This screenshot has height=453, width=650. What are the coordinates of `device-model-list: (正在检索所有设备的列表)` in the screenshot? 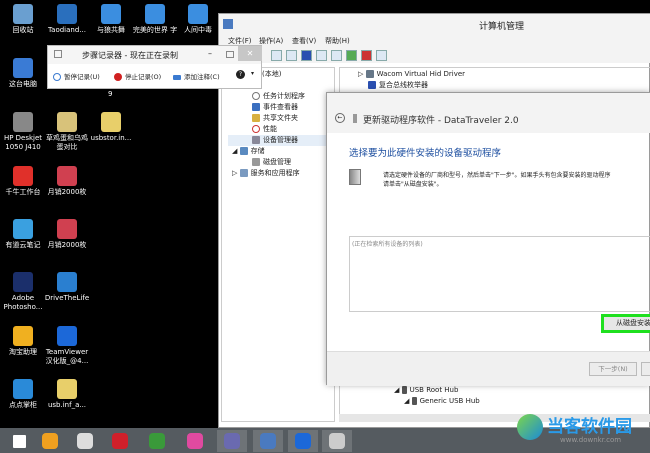 It's located at (499, 274).